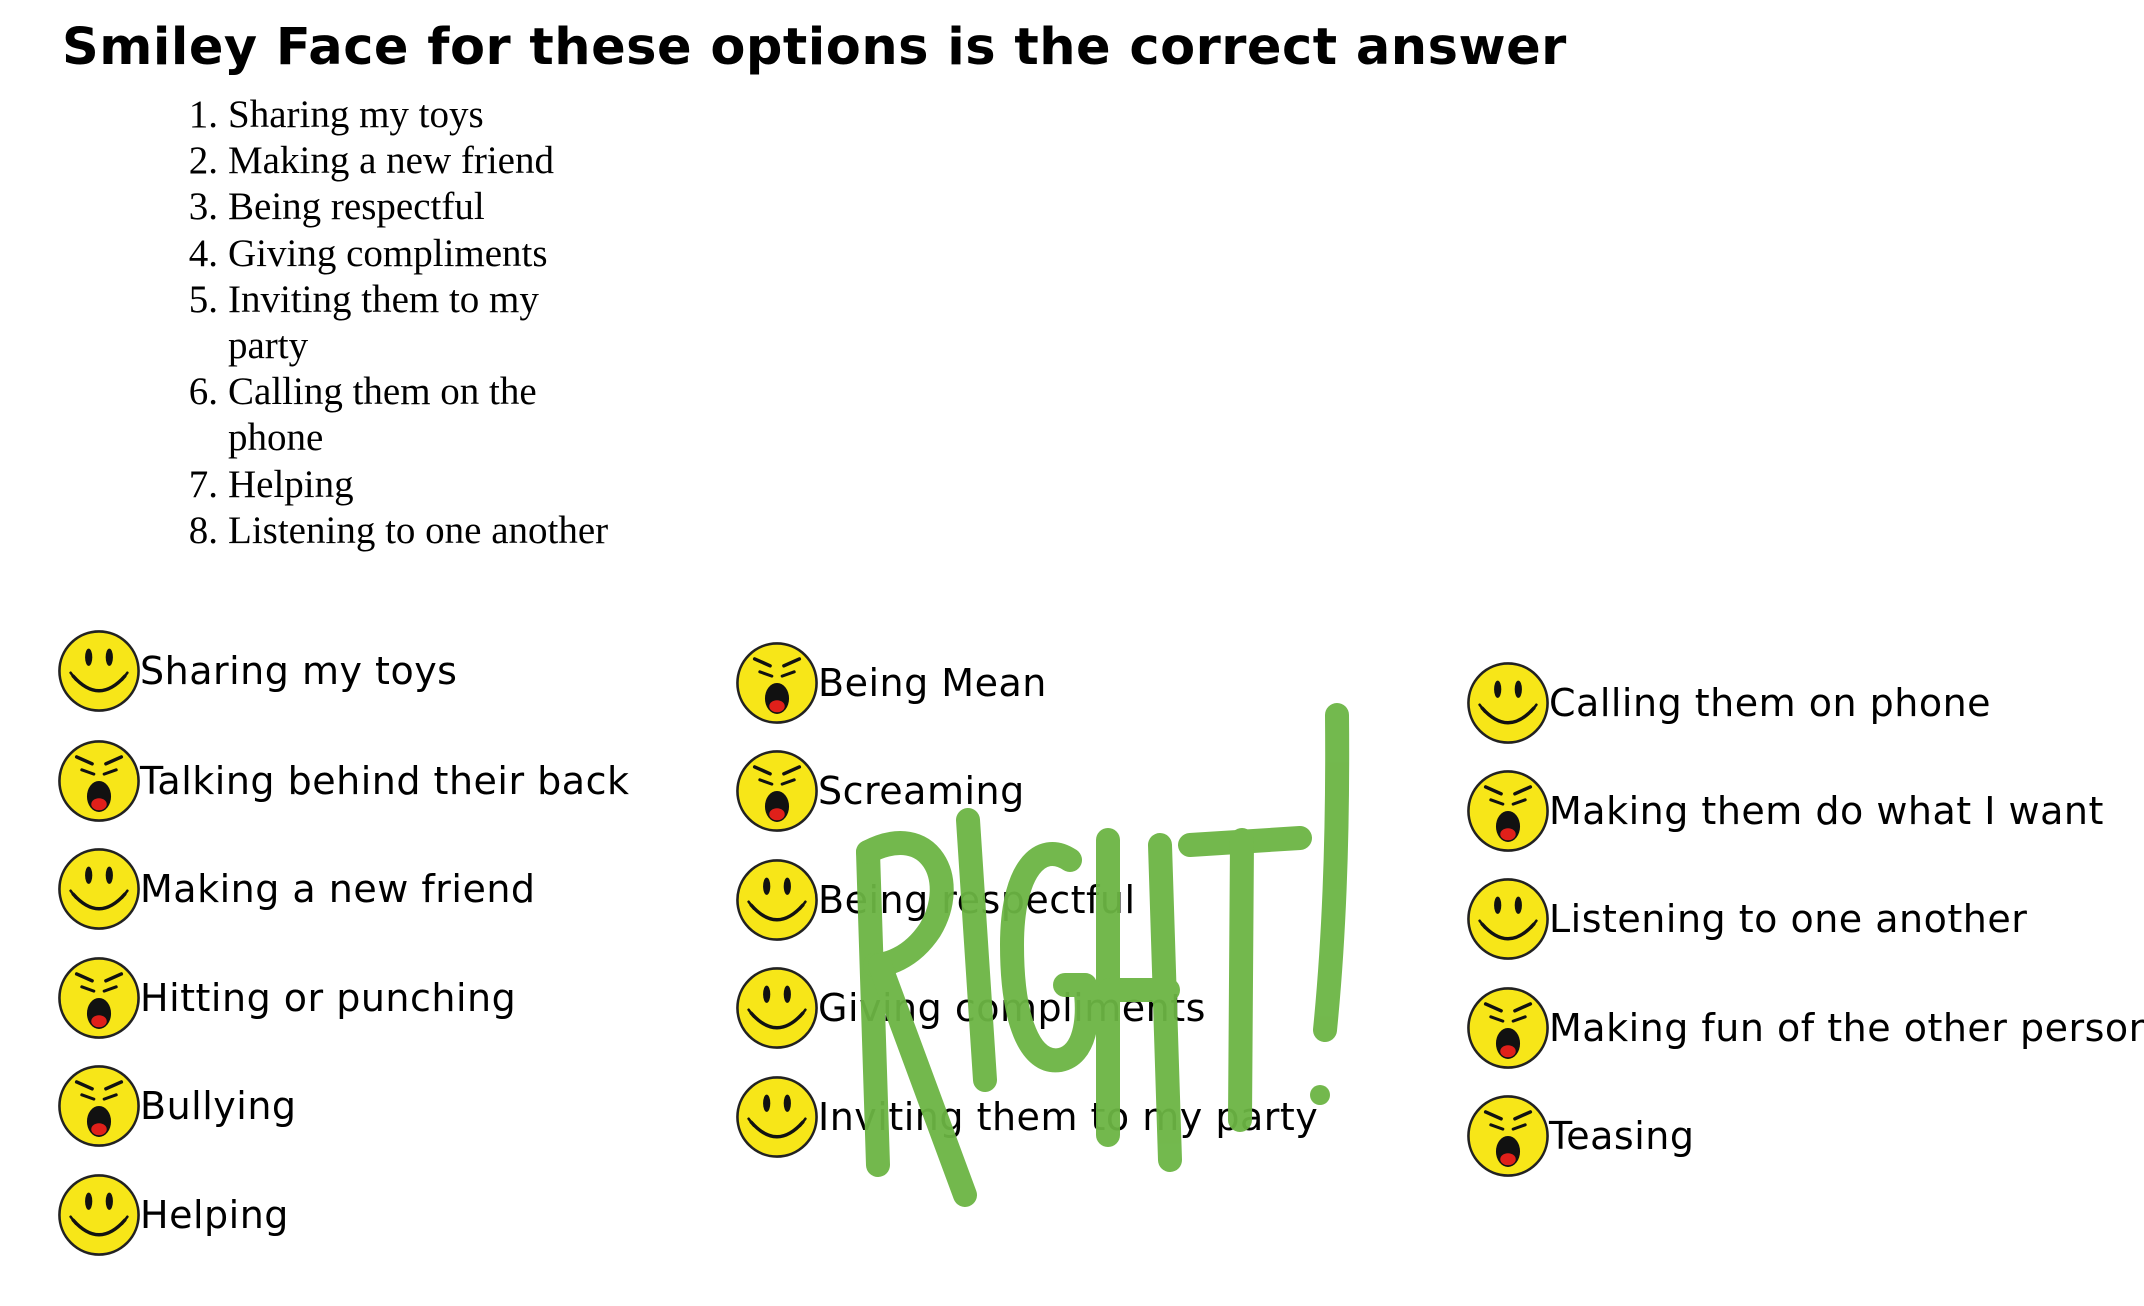 This screenshot has width=2144, height=1306. Describe the element at coordinates (1728, 703) in the screenshot. I see `option-calling-them-on-phone: Calling them on phone` at that location.